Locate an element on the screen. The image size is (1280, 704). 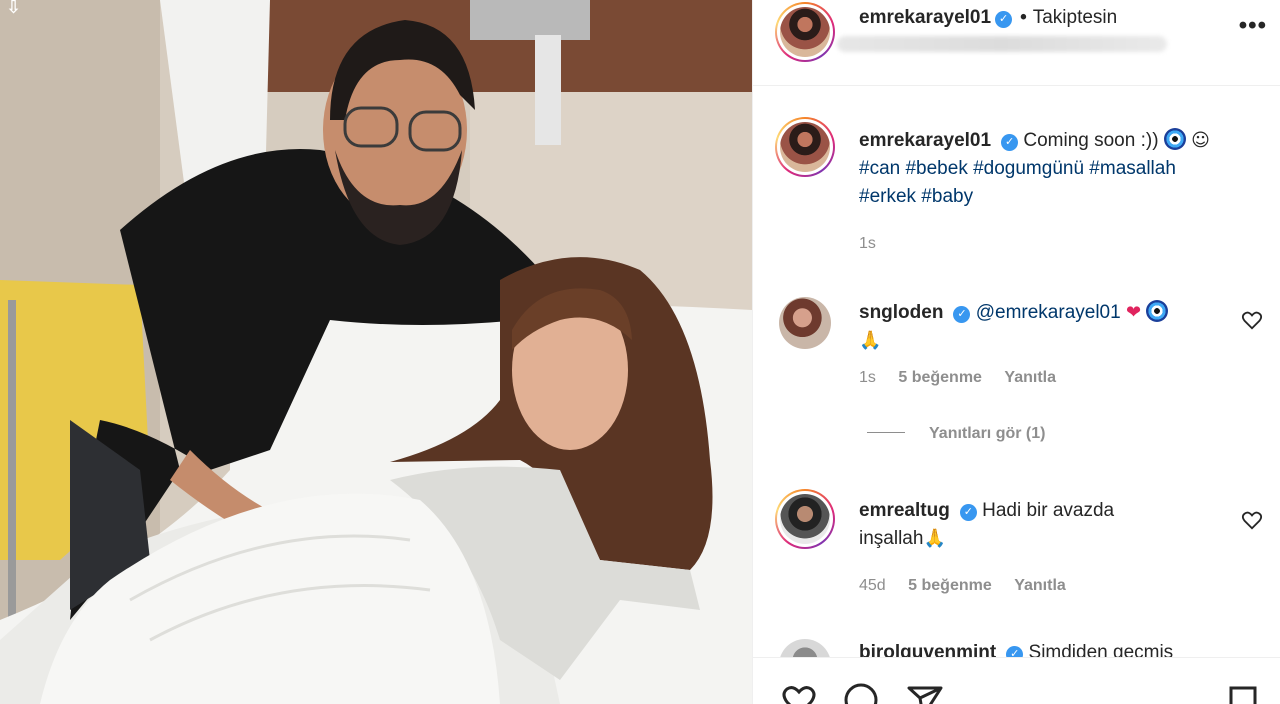
follow-status: Takiptesin is located at coordinates (1075, 17).